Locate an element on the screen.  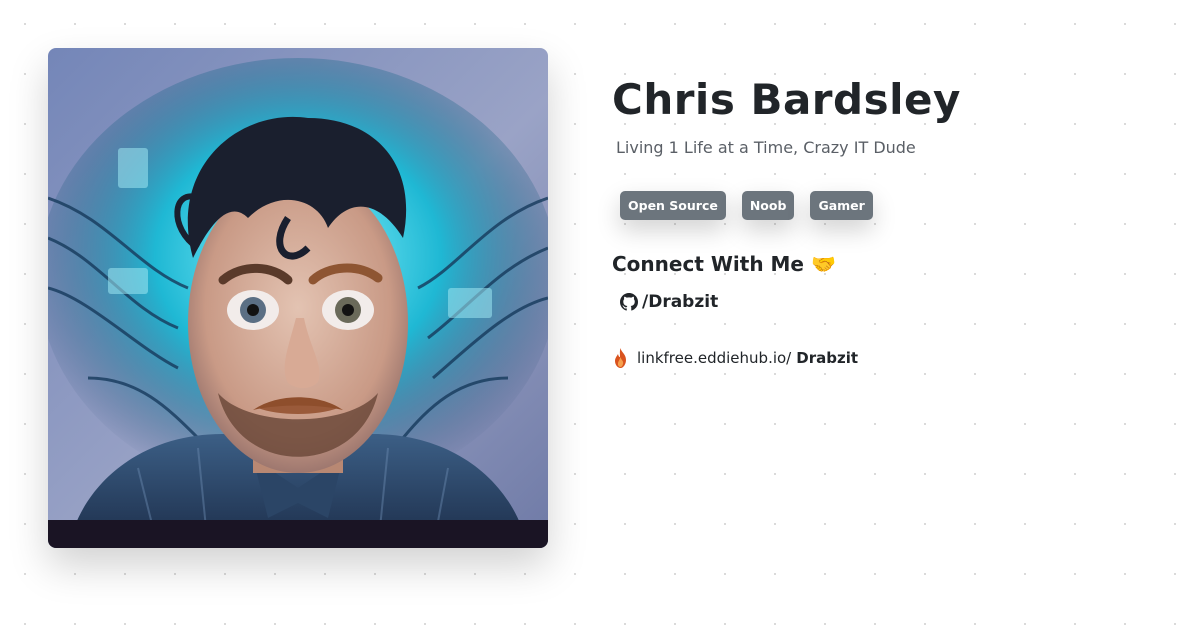
tag-gamer: Gamer is located at coordinates (841, 205).